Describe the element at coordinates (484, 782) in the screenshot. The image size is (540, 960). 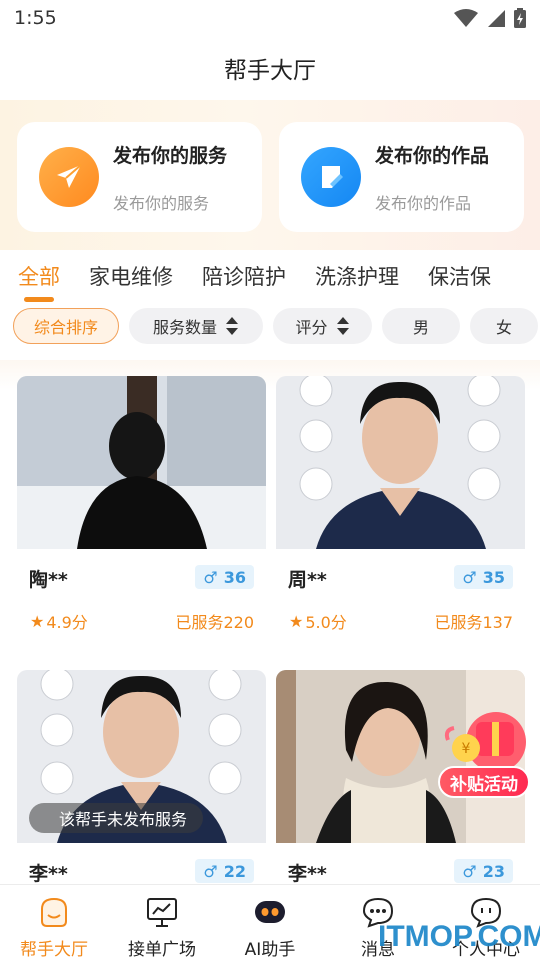
I see `promo-label: 补贴活动` at that location.